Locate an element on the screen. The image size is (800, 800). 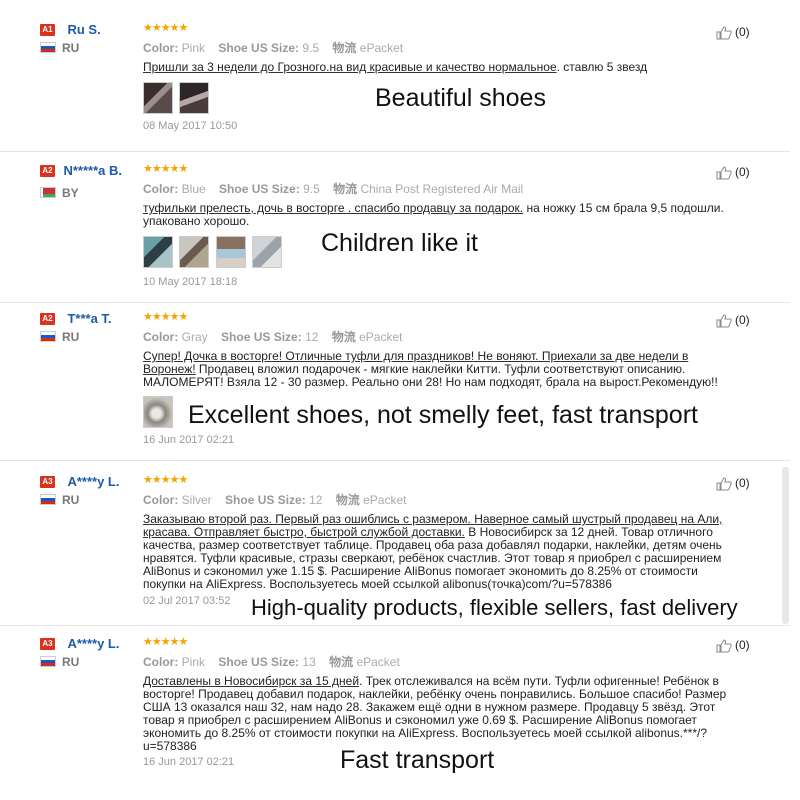
reviewer-info: A2 T***a T. RU is located at coordinates (87, 327).